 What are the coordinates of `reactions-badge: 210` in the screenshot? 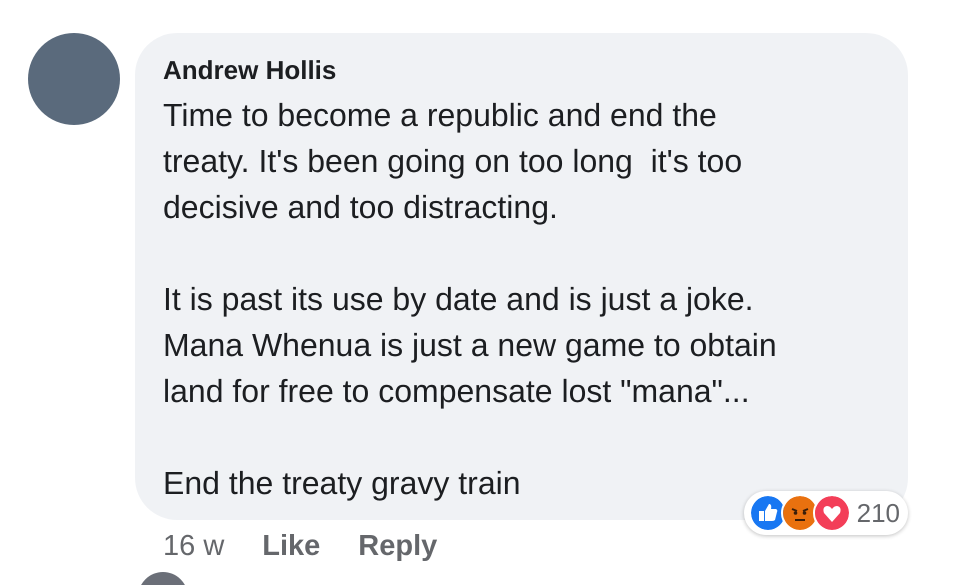 It's located at (826, 513).